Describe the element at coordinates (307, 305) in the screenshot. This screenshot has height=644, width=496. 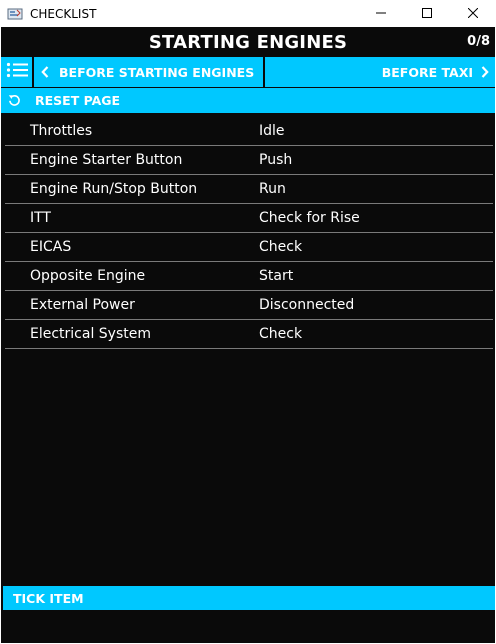
I see `item-action: Disconnected` at that location.